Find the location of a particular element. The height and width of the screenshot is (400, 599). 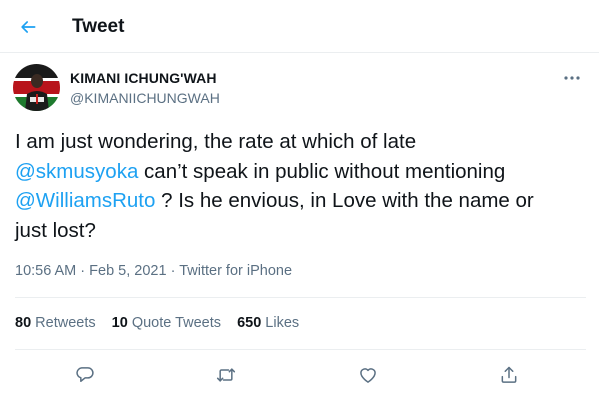

retweets-label: Retweets is located at coordinates (65, 323).